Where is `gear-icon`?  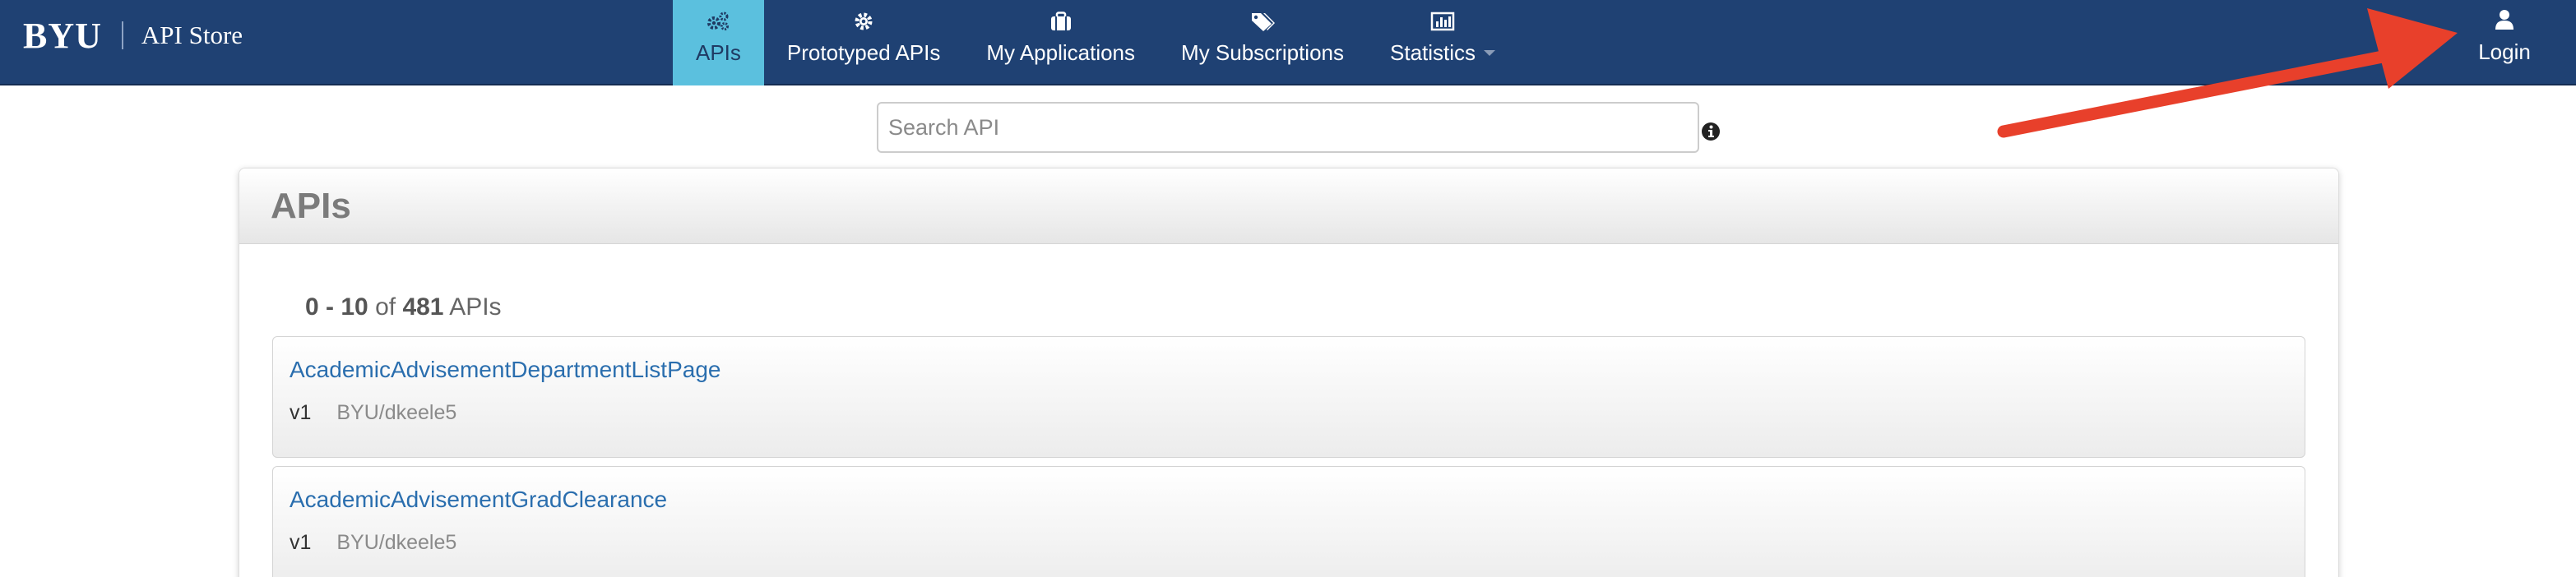
gear-icon is located at coordinates (864, 21).